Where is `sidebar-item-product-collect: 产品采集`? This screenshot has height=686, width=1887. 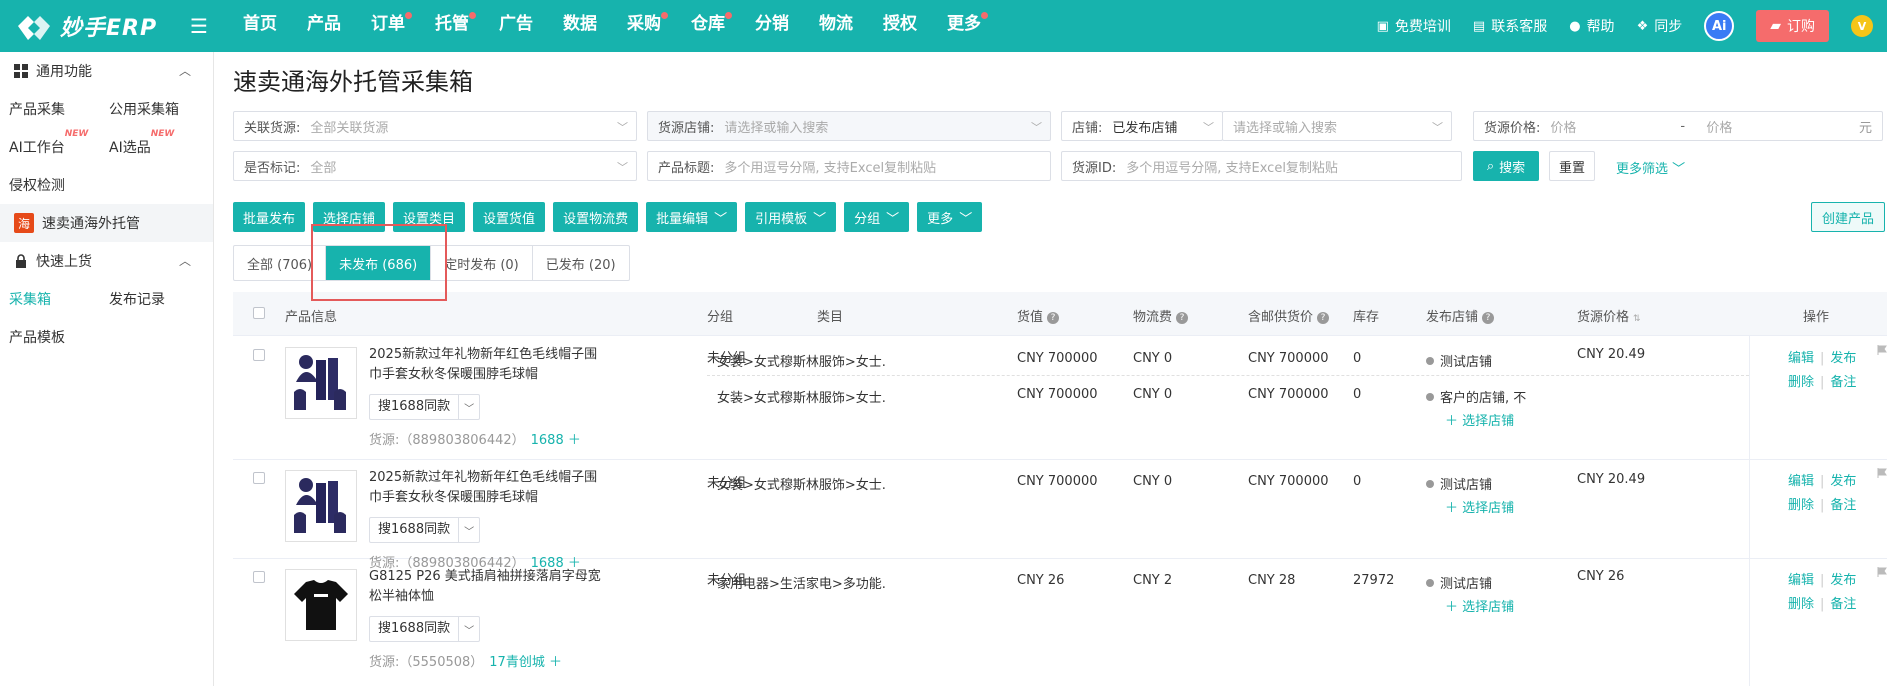 sidebar-item-product-collect: 产品采集 is located at coordinates (50, 109).